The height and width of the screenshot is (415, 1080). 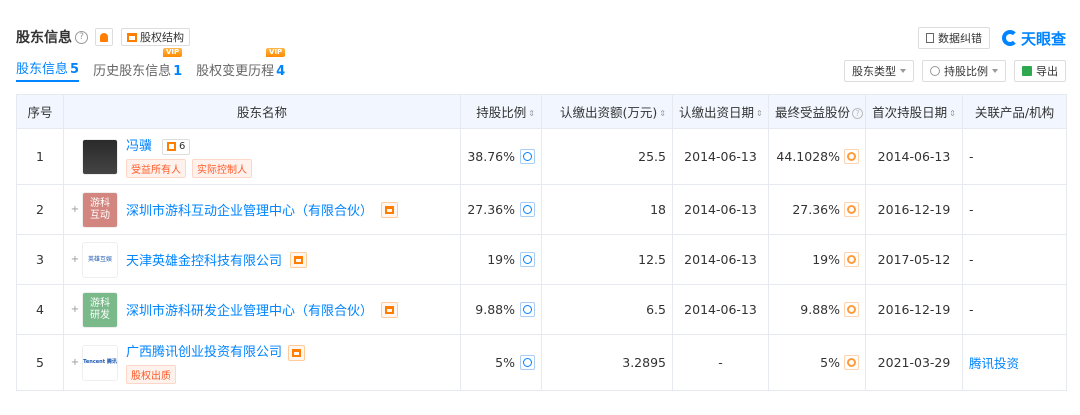 What do you see at coordinates (249, 209) in the screenshot?
I see `shareholder-name-link: 深圳市游科互动企业管理中心（有限合伙）` at bounding box center [249, 209].